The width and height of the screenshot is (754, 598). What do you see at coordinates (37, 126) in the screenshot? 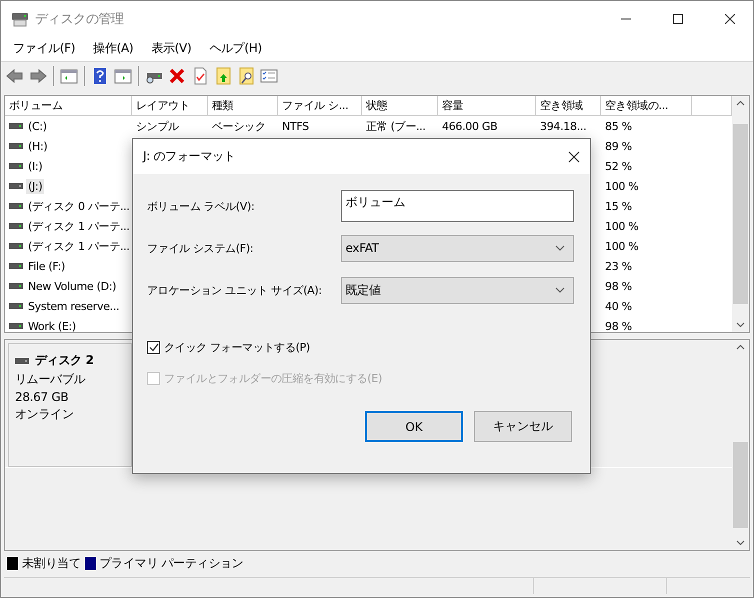
I see `table-cell-text: (C:)` at bounding box center [37, 126].